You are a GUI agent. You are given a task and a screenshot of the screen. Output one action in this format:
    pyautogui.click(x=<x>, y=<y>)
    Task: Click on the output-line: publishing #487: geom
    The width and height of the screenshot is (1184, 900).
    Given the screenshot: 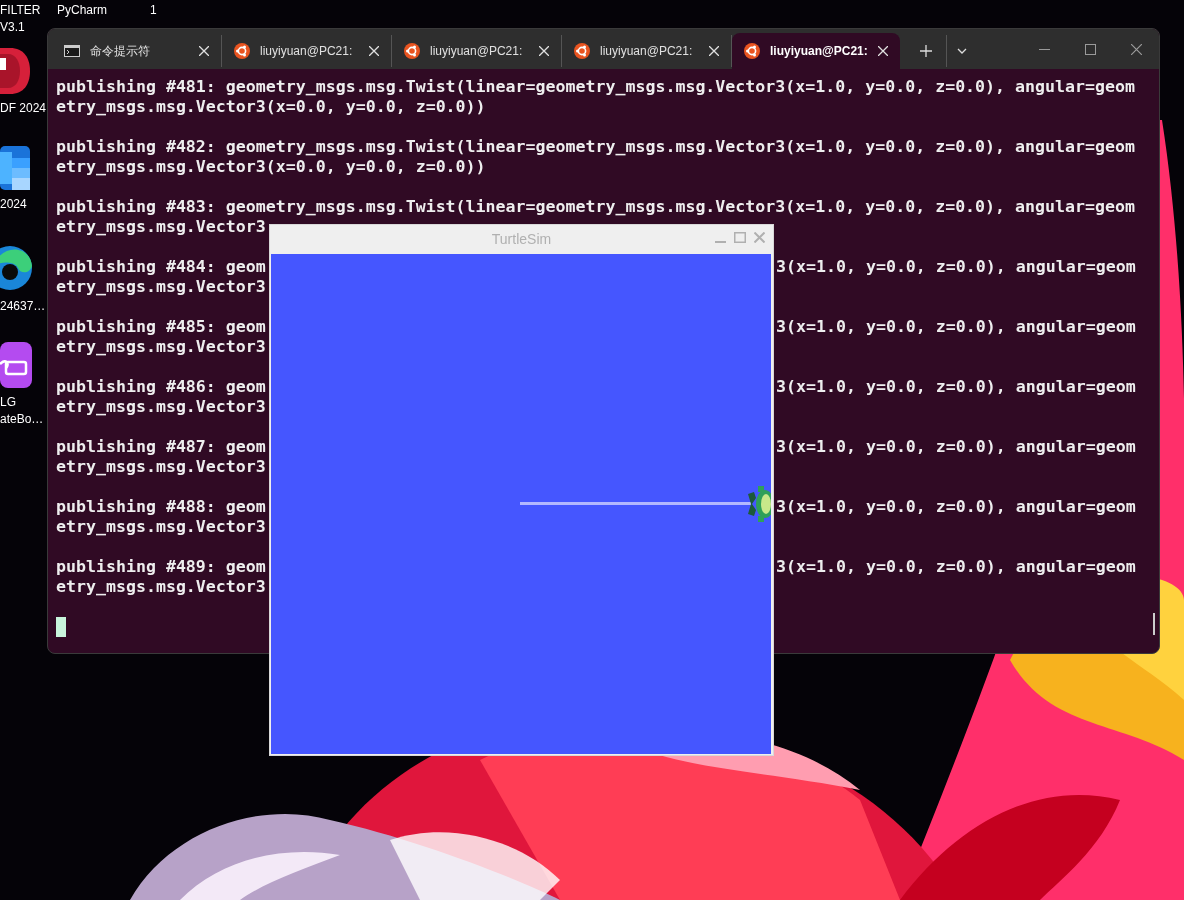 What is the action you would take?
    pyautogui.click(x=161, y=446)
    